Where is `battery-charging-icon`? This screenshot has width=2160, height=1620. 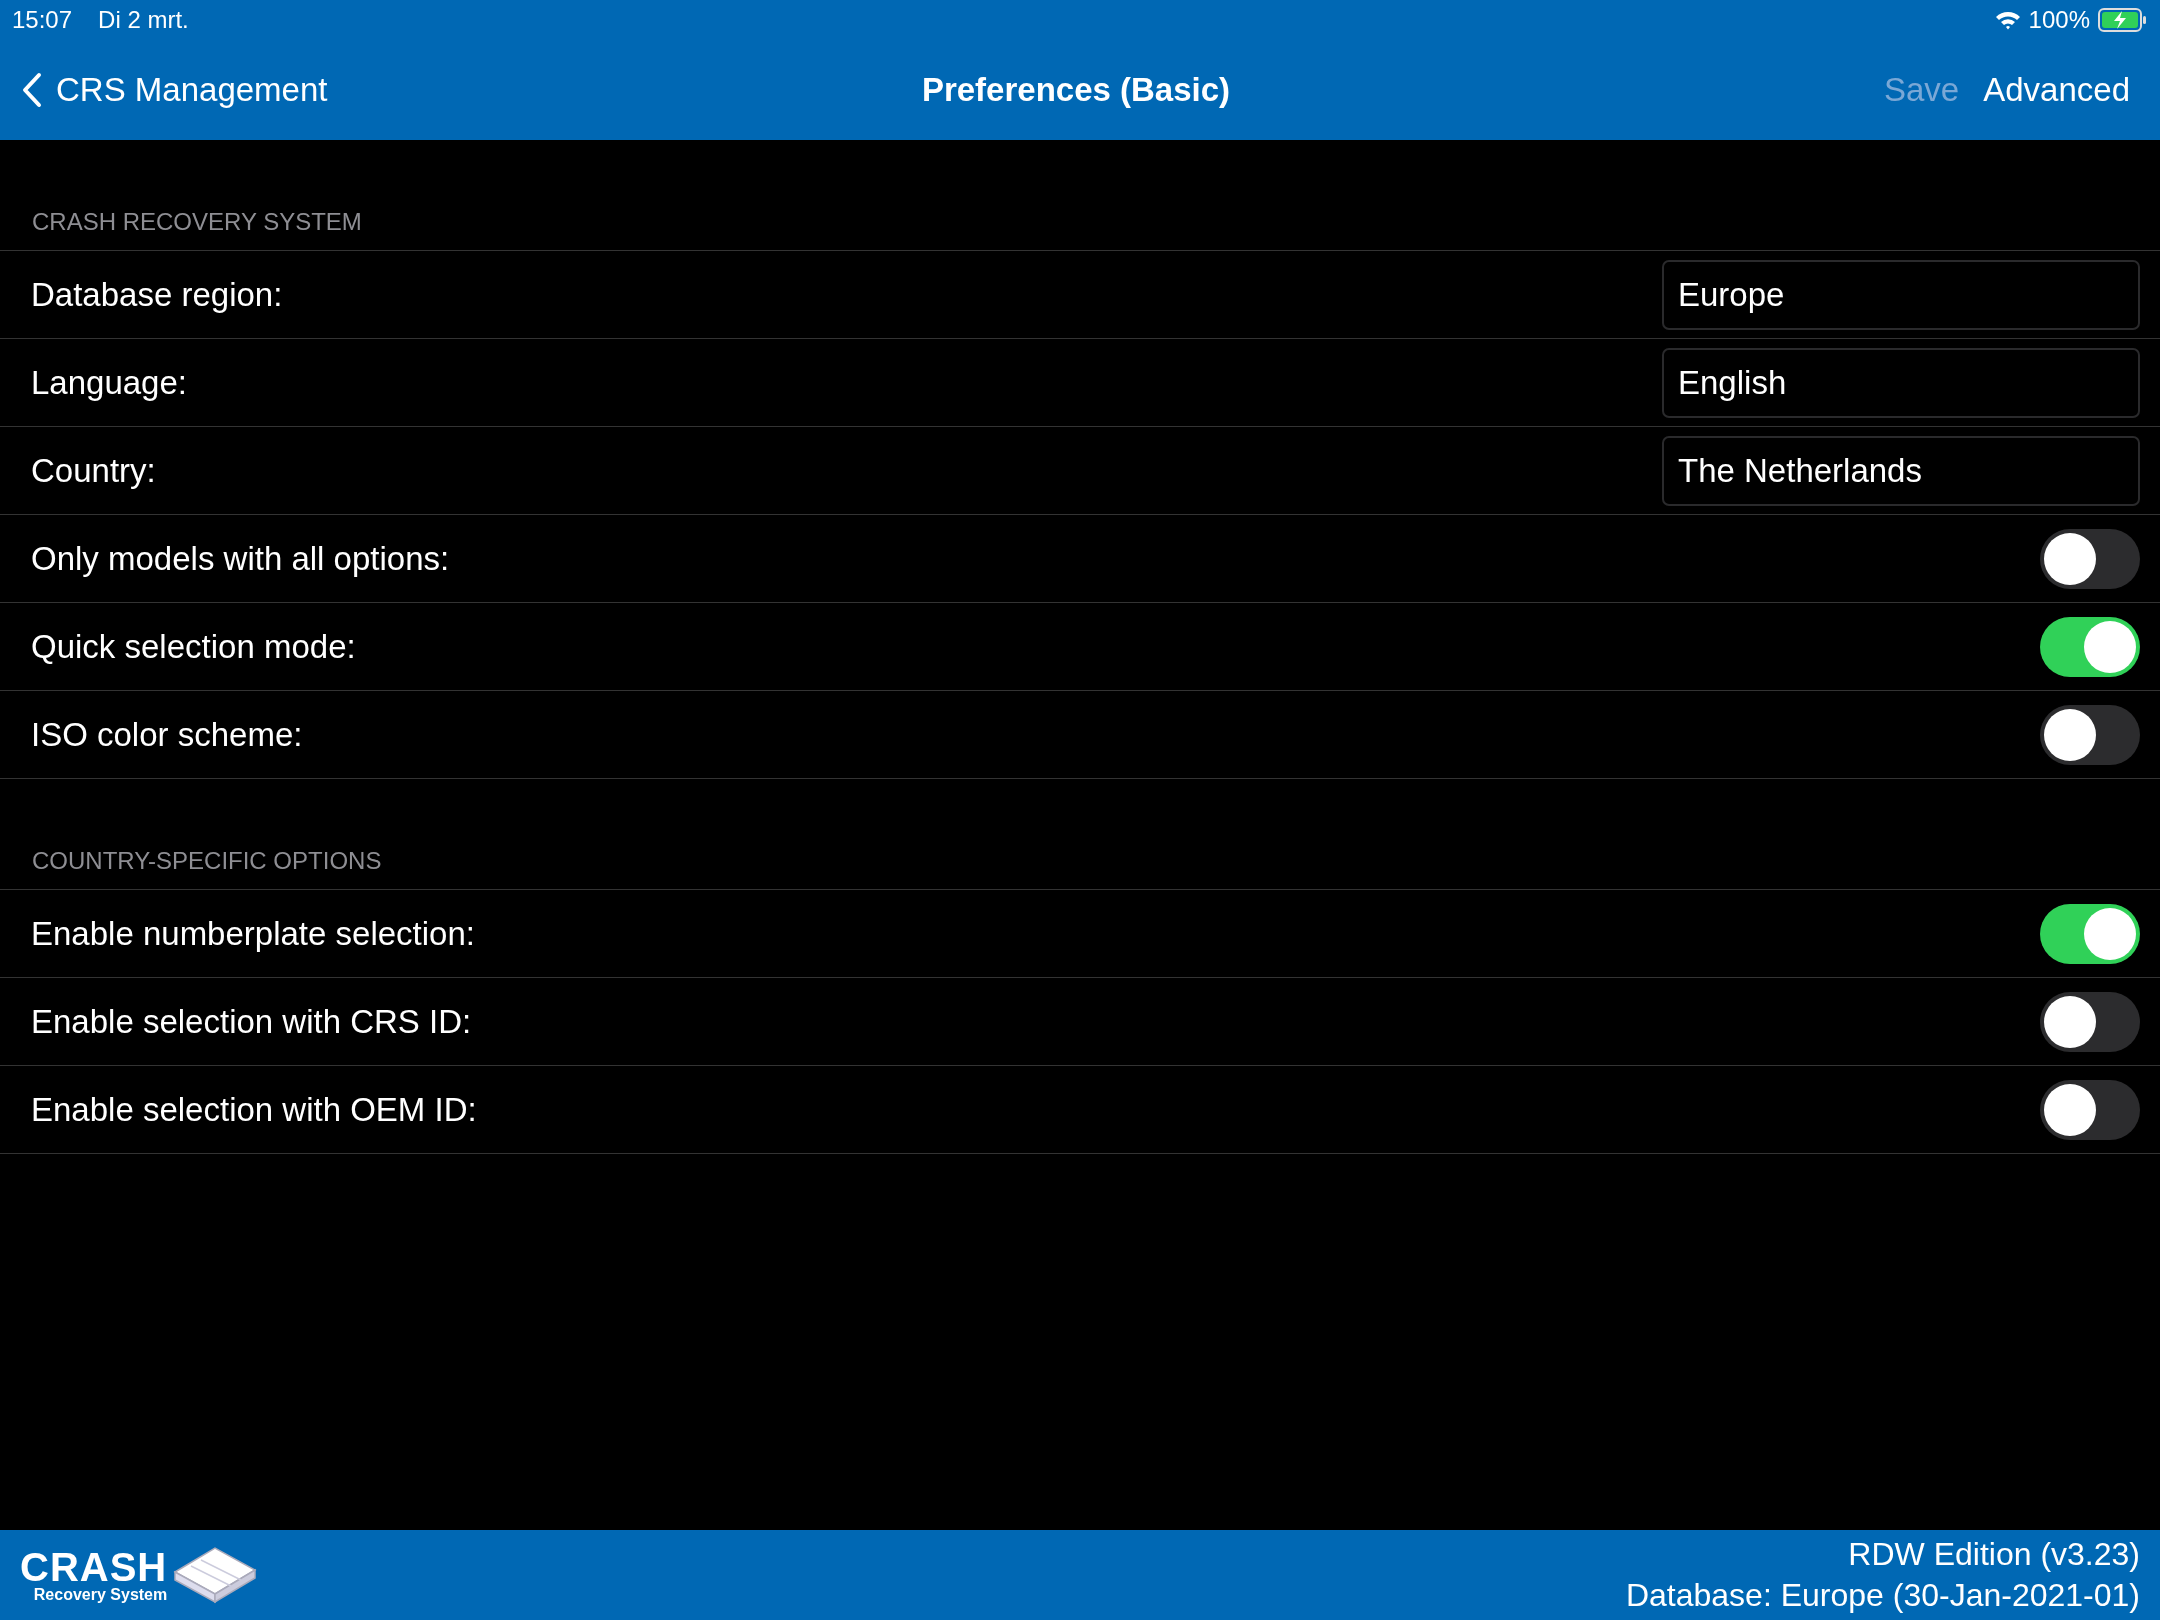 battery-charging-icon is located at coordinates (2123, 20).